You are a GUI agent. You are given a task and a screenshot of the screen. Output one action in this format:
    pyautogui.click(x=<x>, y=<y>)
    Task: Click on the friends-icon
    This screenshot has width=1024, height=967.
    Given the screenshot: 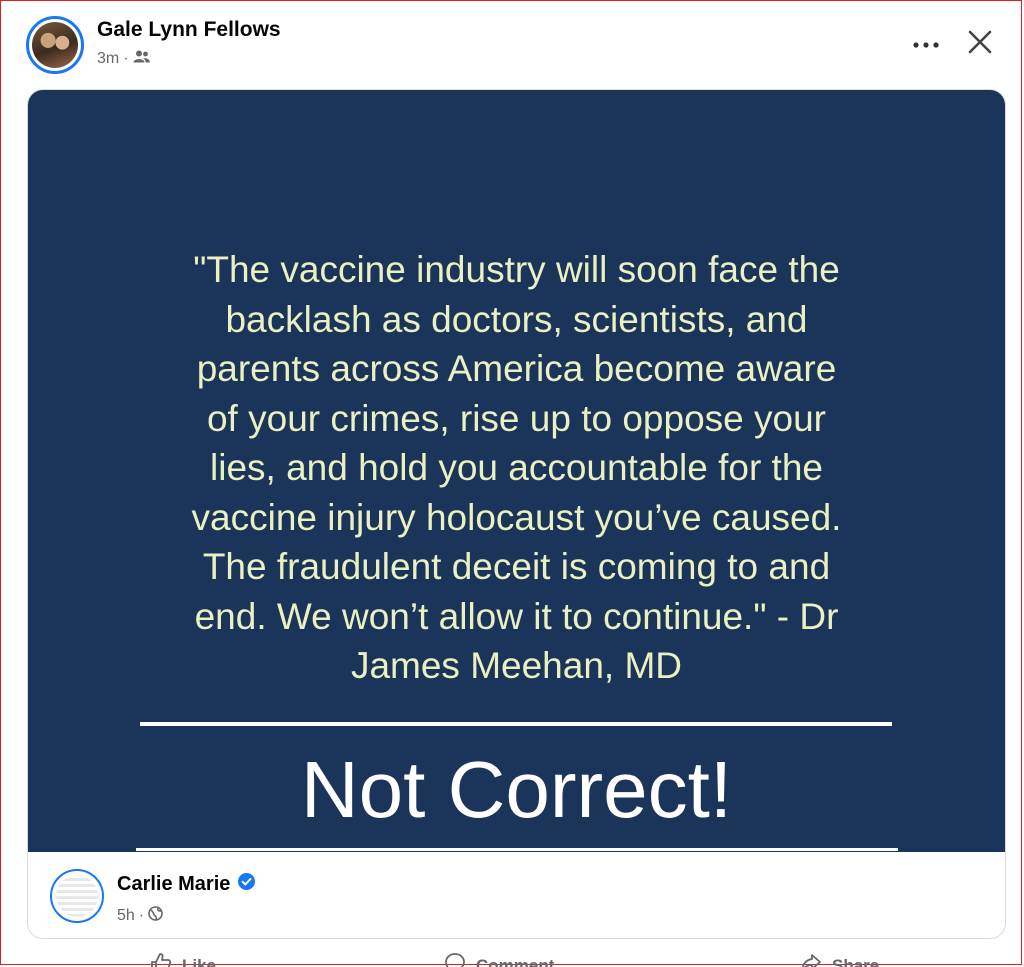 What is the action you would take?
    pyautogui.click(x=141, y=59)
    